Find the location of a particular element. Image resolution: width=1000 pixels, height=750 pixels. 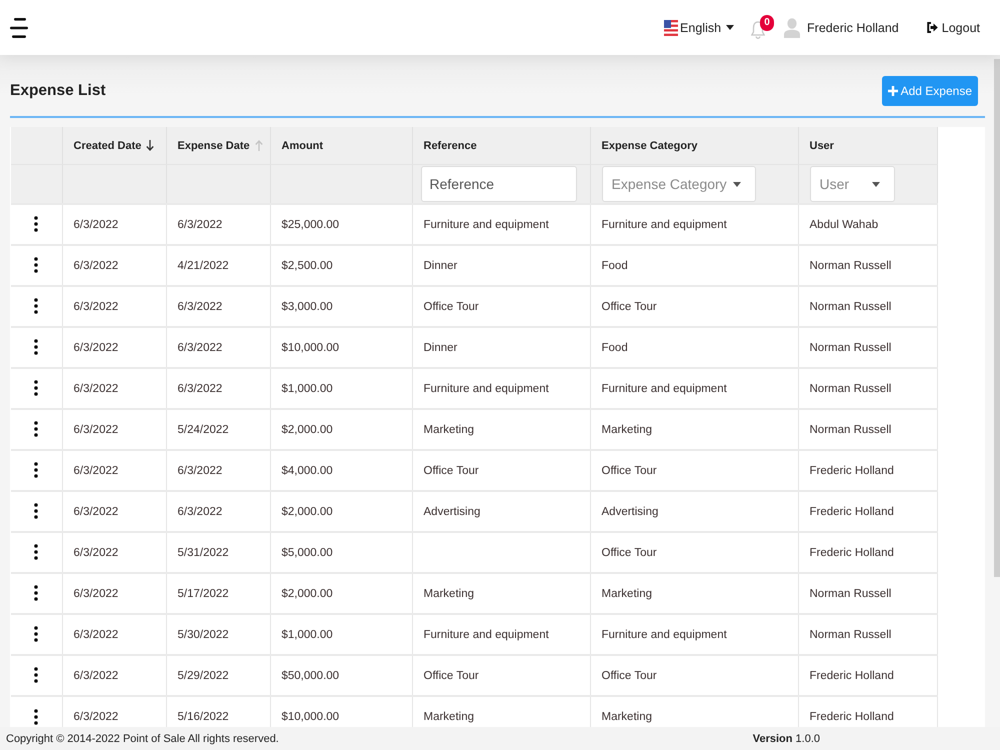

table-cell: 5/30/2022 is located at coordinates (218, 634).